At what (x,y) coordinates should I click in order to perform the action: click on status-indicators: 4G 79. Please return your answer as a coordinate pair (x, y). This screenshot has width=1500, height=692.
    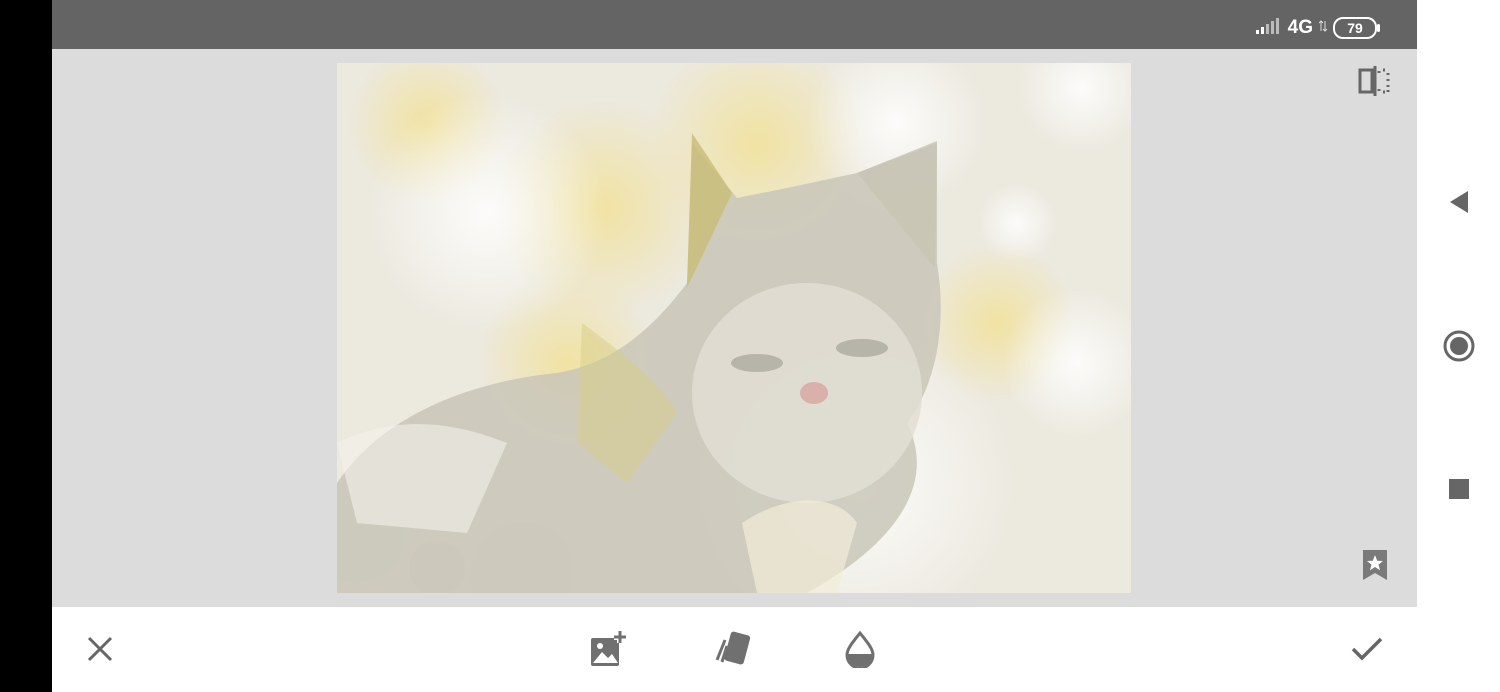
    Looking at the image, I should click on (1317, 27).